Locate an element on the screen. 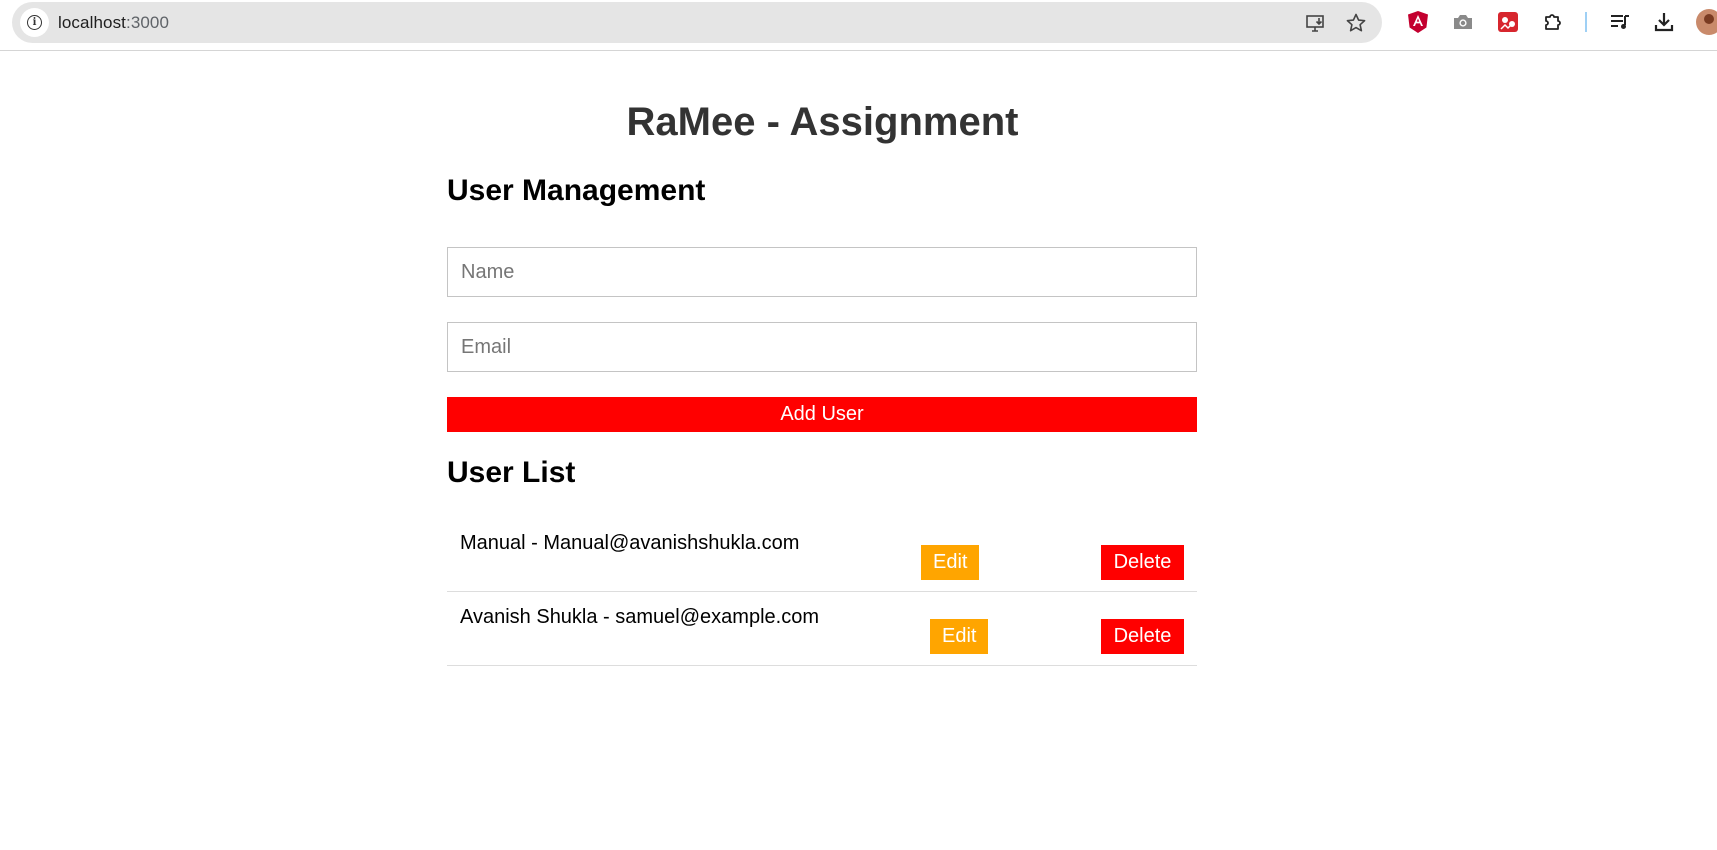  extensions-puzzle-icon is located at coordinates (1553, 22).